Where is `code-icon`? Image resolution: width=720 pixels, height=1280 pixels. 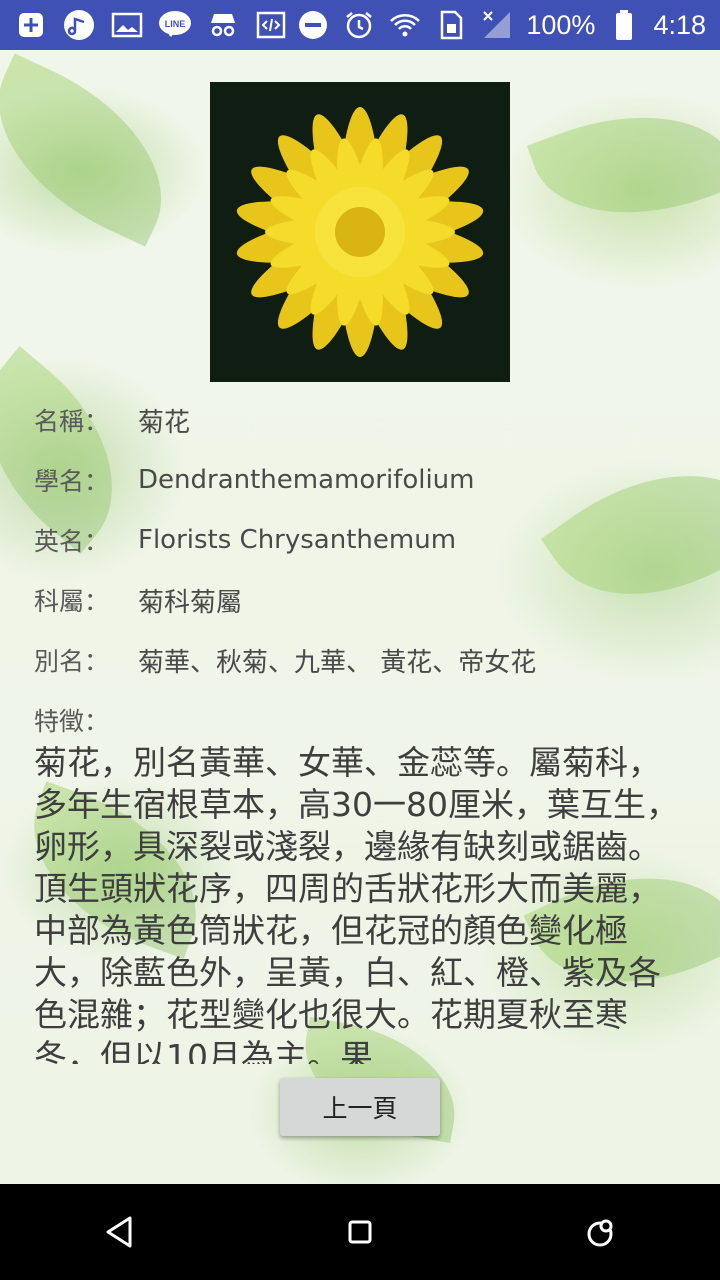
code-icon is located at coordinates (271, 25).